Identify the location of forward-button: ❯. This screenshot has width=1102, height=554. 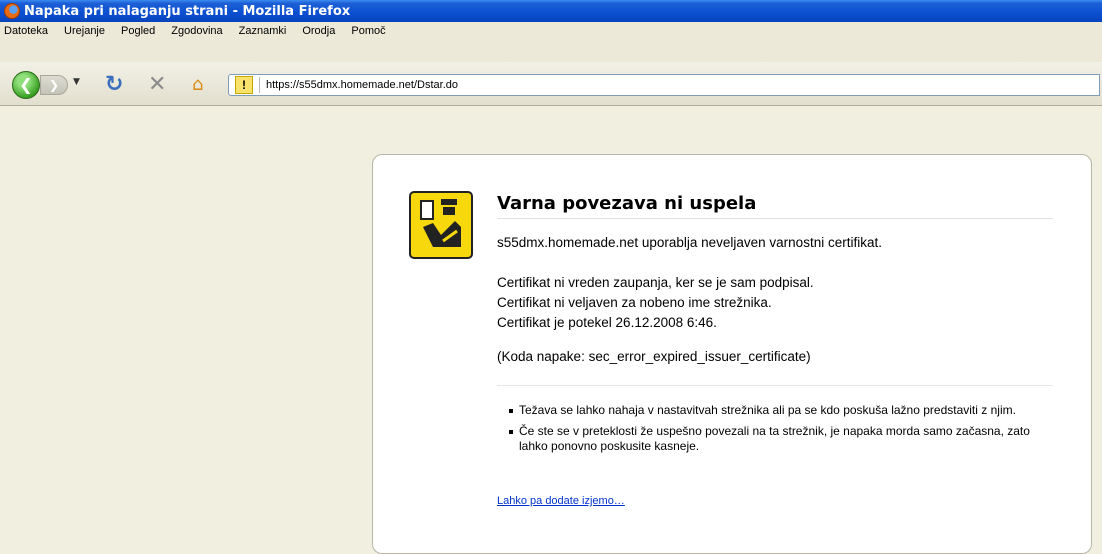
(54, 85).